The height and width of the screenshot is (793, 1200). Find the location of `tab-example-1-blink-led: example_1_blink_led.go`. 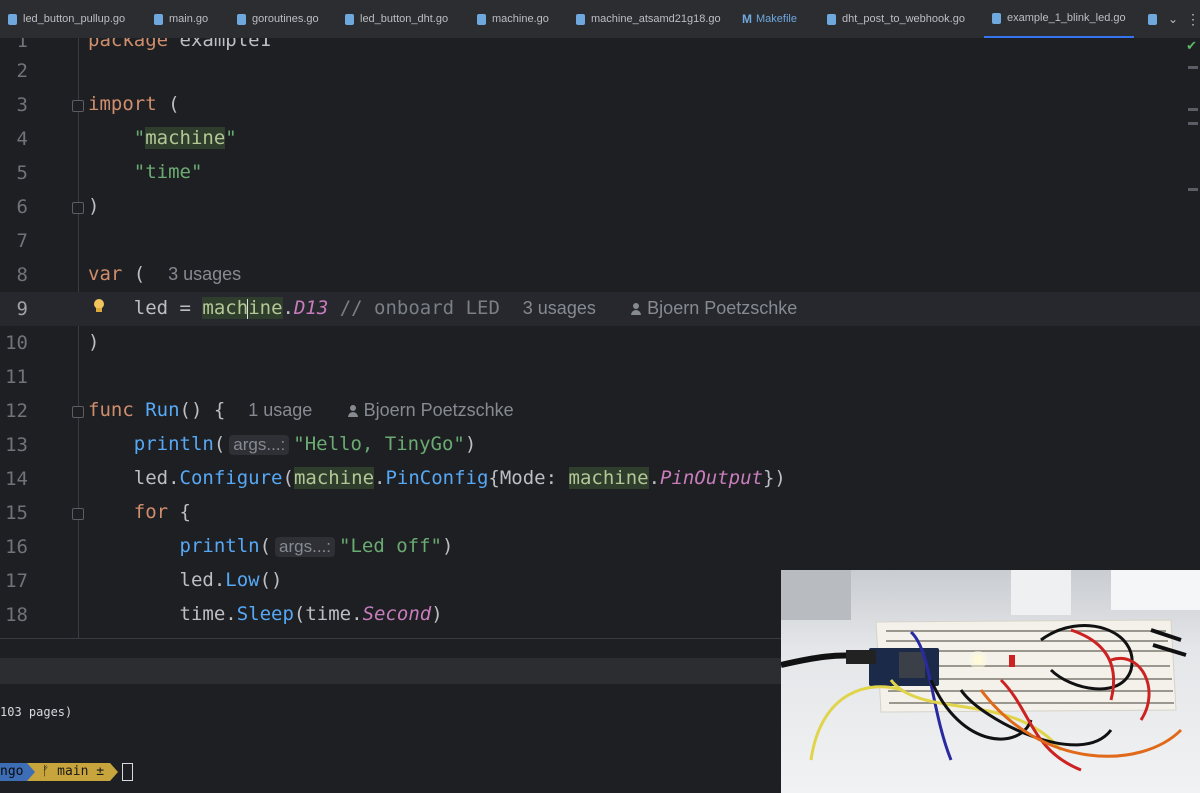

tab-example-1-blink-led: example_1_blink_led.go is located at coordinates (1059, 19).